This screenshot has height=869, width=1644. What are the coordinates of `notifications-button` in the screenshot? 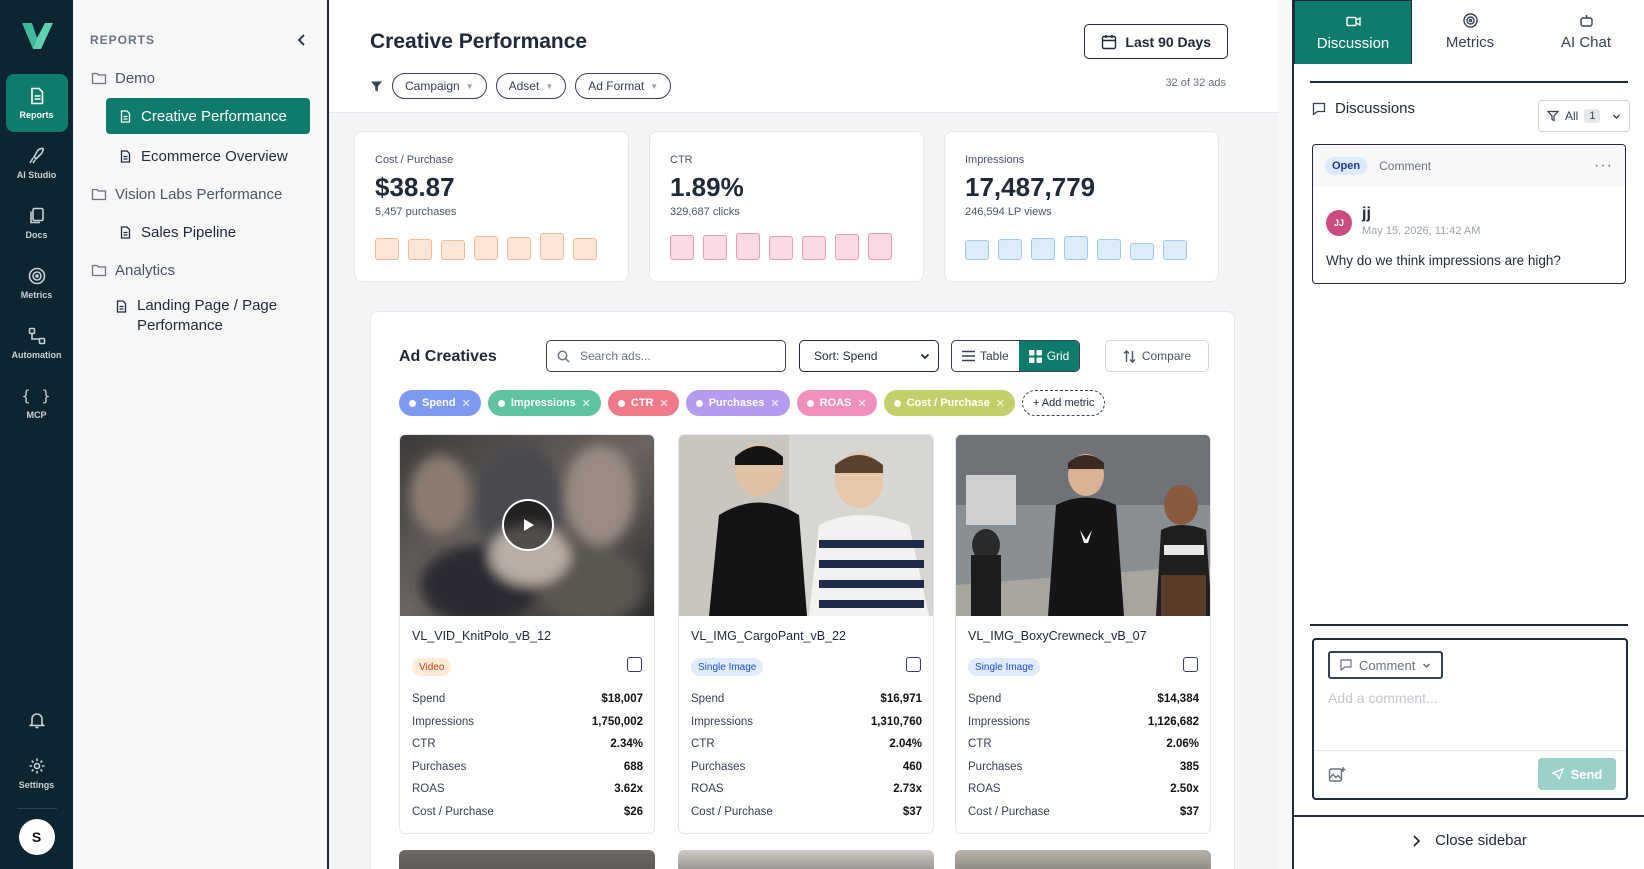 It's located at (37, 720).